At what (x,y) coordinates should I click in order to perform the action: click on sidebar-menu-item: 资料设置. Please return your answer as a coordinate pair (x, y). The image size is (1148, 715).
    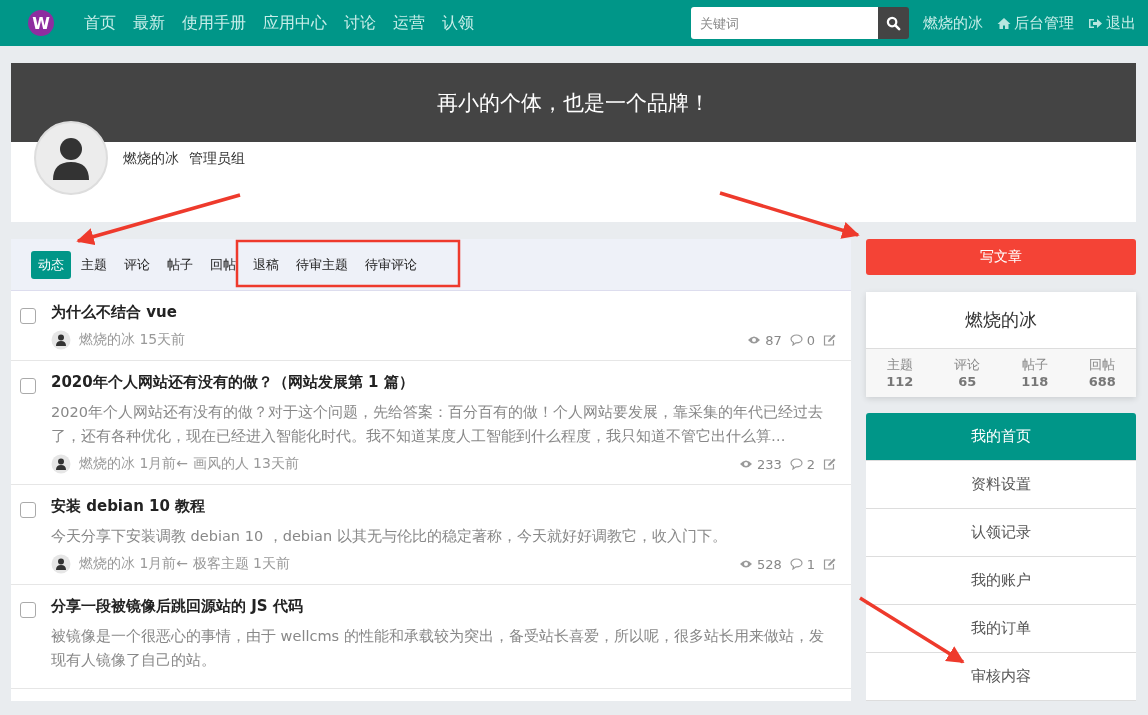
    Looking at the image, I should click on (1001, 485).